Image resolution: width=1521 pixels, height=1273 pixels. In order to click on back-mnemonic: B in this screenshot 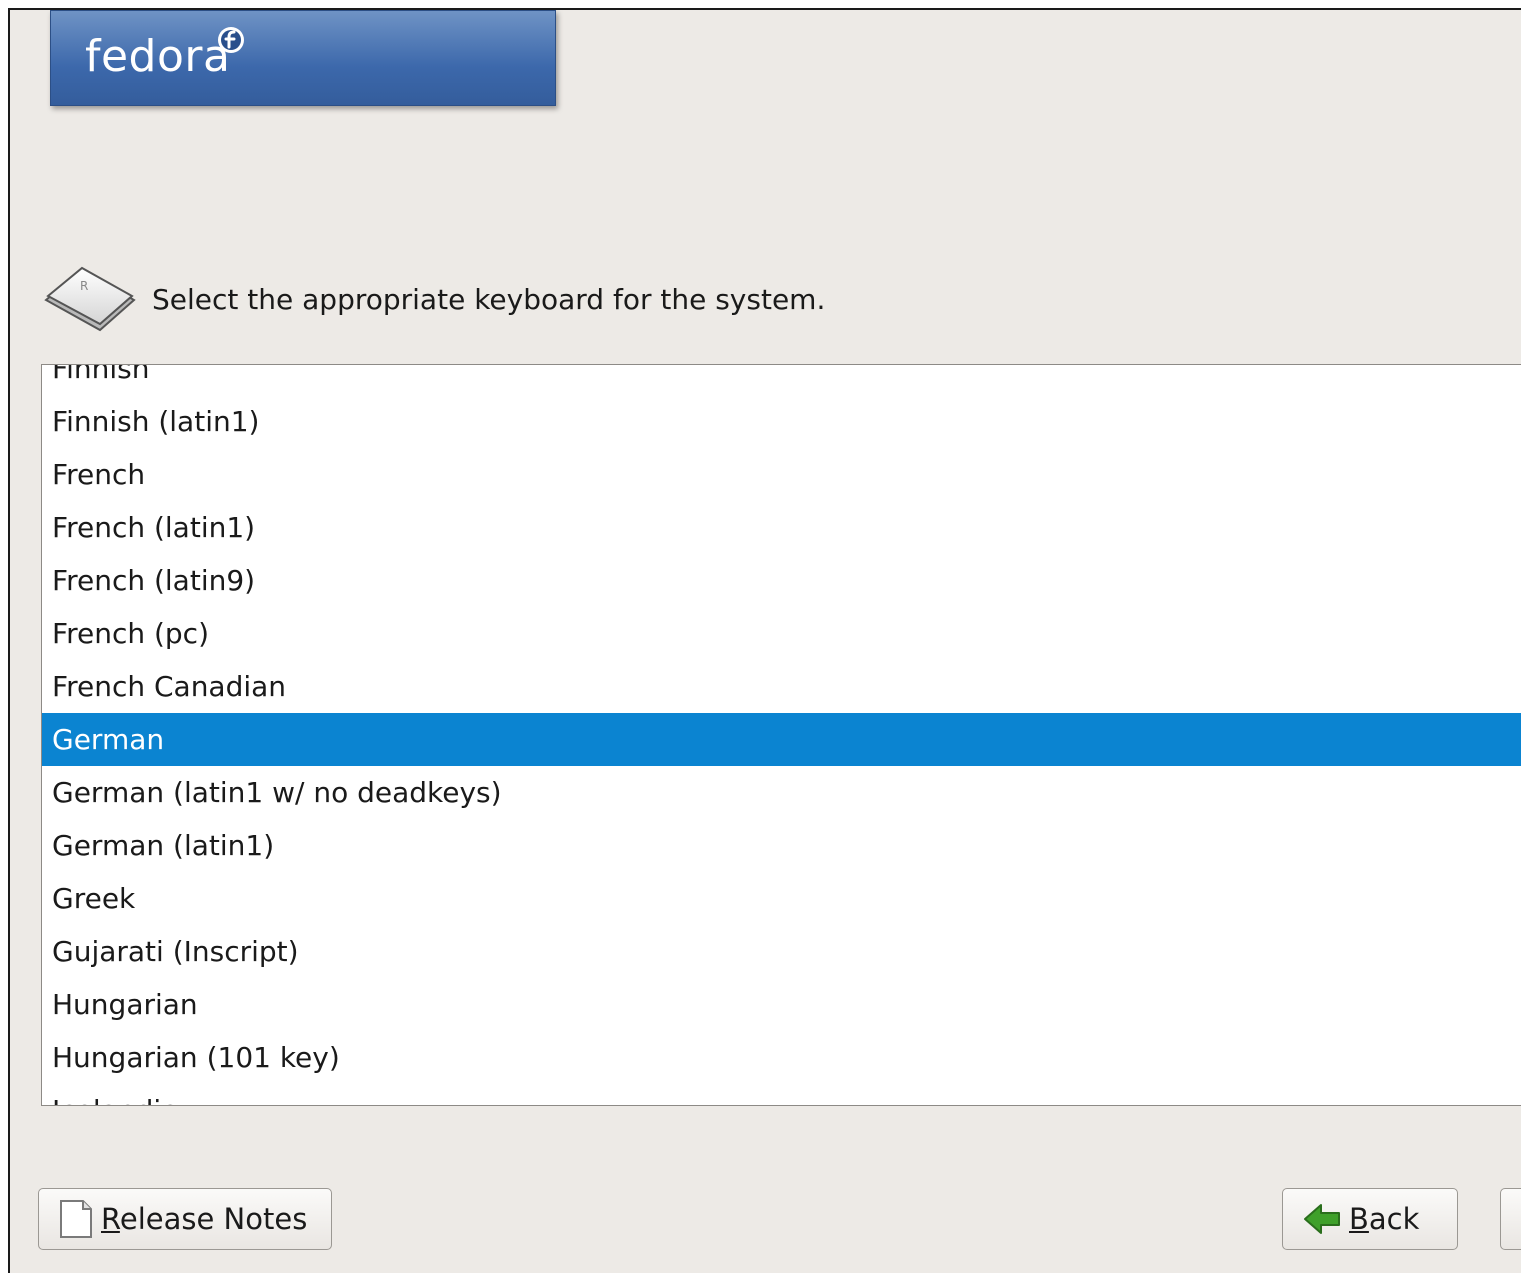, I will do `click(1359, 1219)`.